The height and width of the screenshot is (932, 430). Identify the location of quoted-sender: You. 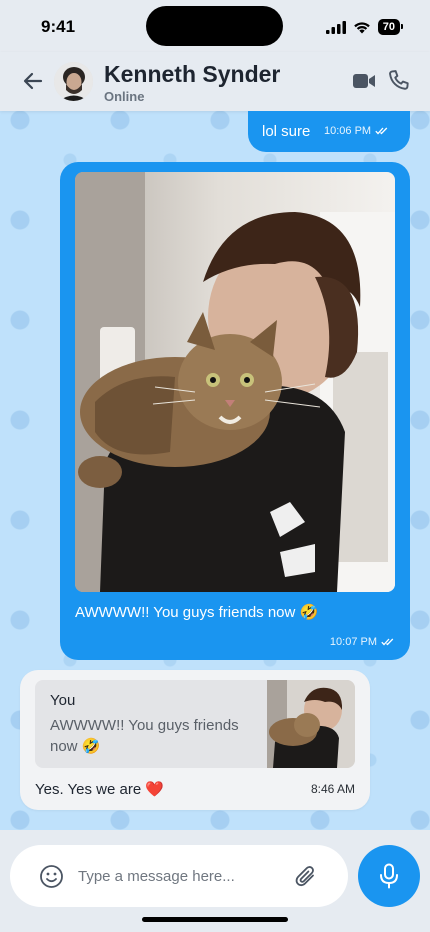
(63, 700).